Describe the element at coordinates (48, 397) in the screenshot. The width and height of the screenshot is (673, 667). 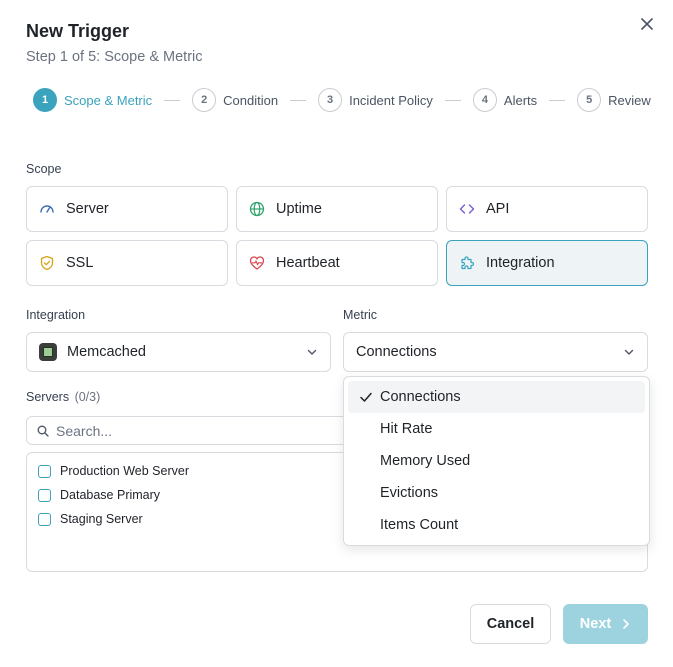
I see `servers-label-text: Servers` at that location.